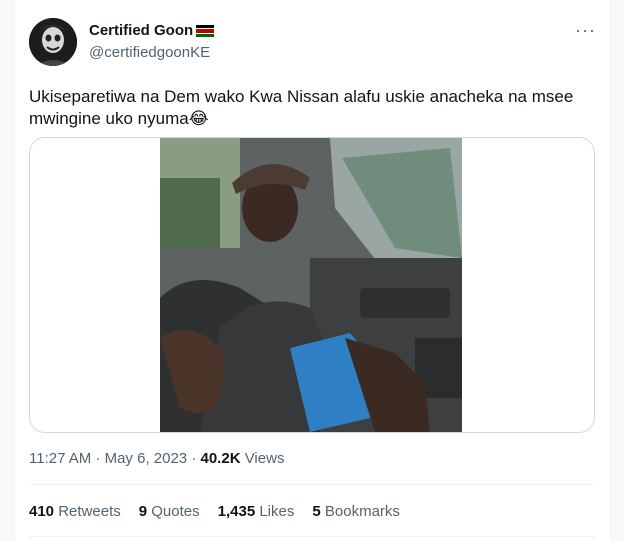  What do you see at coordinates (264, 458) in the screenshot?
I see `views-label: Views` at bounding box center [264, 458].